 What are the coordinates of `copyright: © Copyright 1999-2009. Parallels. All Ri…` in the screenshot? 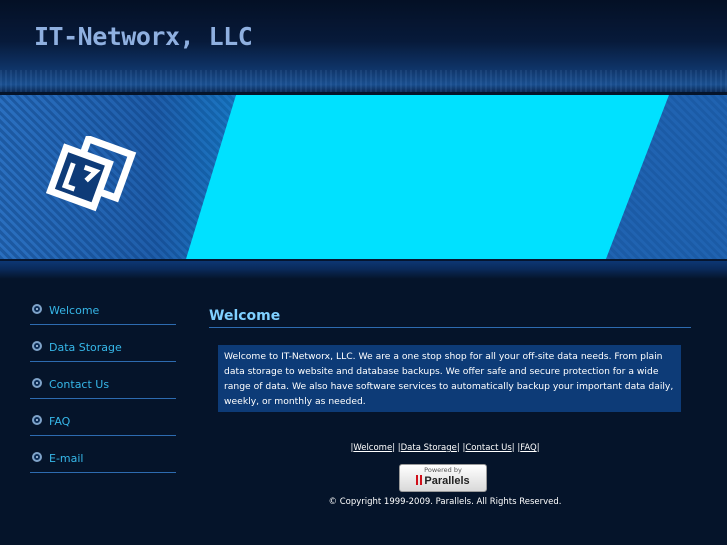 It's located at (445, 502).